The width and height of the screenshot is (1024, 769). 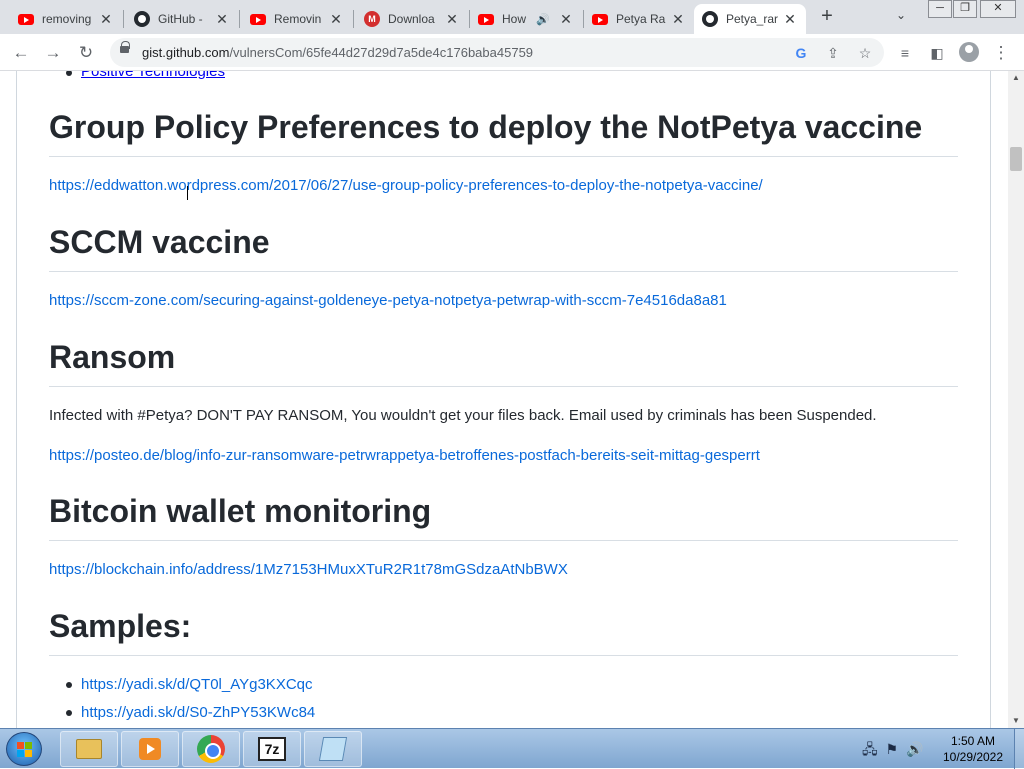 I want to click on system-tray: 🖧 ⚑ 🔊, so click(x=892, y=751).